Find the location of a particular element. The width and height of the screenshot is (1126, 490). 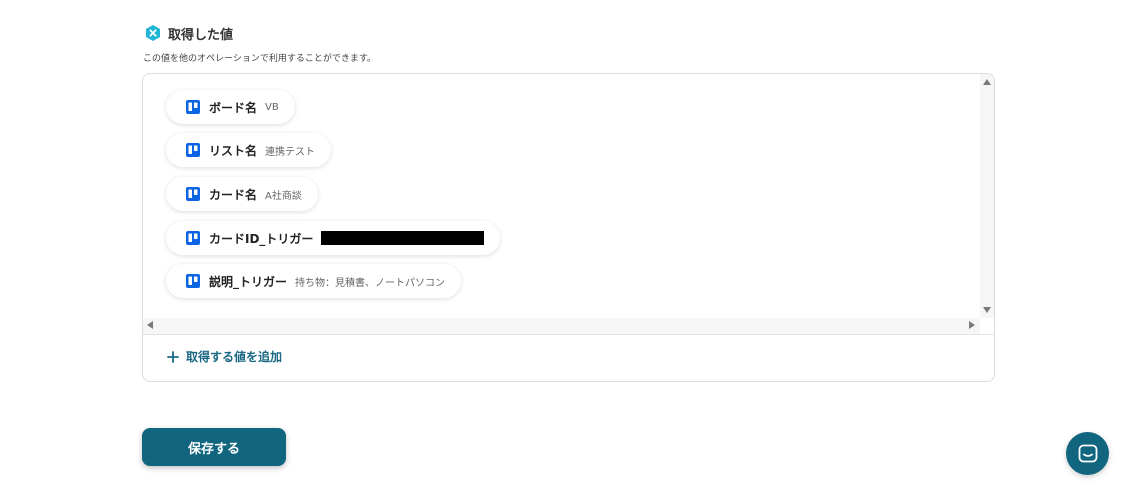

vertical-scrollbar is located at coordinates (987, 196).